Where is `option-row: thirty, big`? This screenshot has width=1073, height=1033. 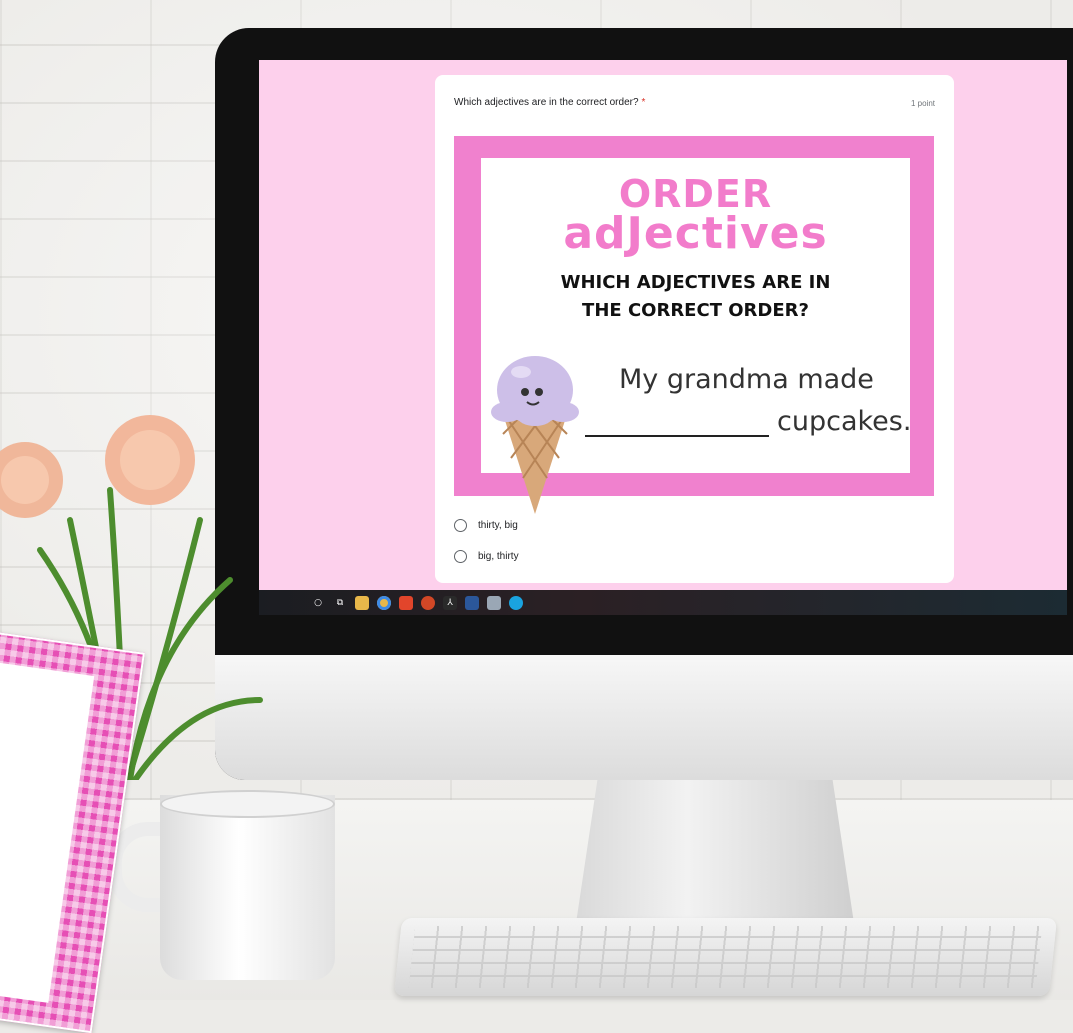 option-row: thirty, big is located at coordinates (486, 525).